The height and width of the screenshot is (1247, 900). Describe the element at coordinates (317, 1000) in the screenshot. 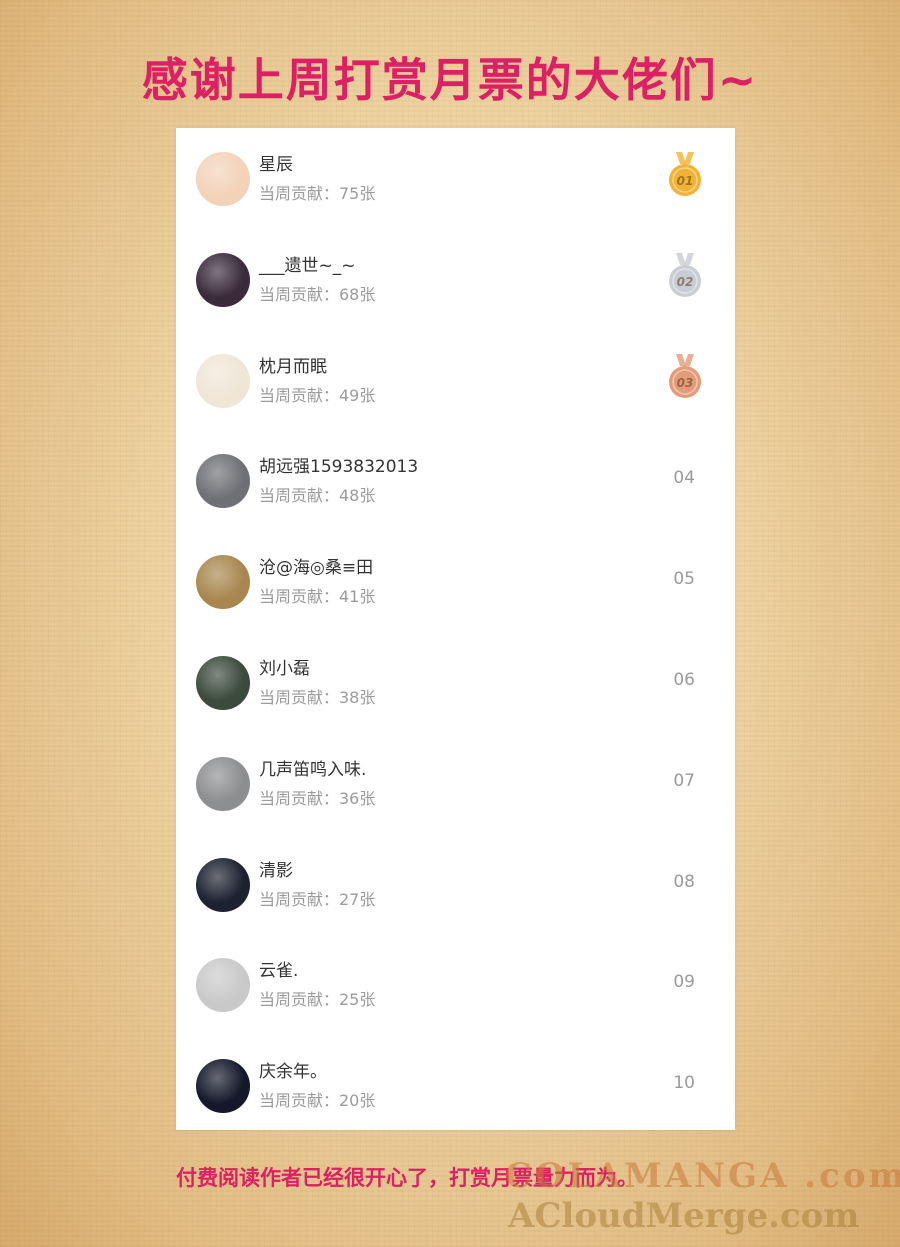

I see `weekly-contribution: 当周贡献：25张` at that location.